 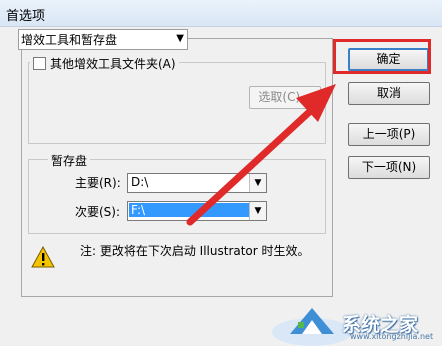 What do you see at coordinates (195, 251) in the screenshot?
I see `restart-note: 注: 更改将在下次启动 Illustrator 时生效。` at bounding box center [195, 251].